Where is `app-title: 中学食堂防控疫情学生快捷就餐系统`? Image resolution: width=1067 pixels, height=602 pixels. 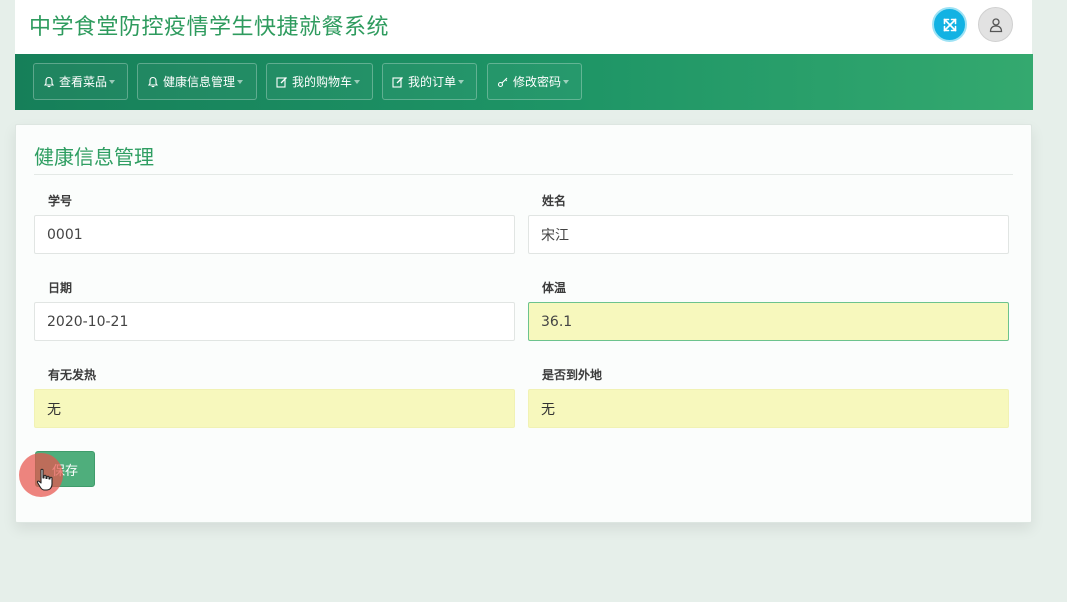
app-title: 中学食堂防控疫情学生快捷就餐系统 is located at coordinates (209, 27).